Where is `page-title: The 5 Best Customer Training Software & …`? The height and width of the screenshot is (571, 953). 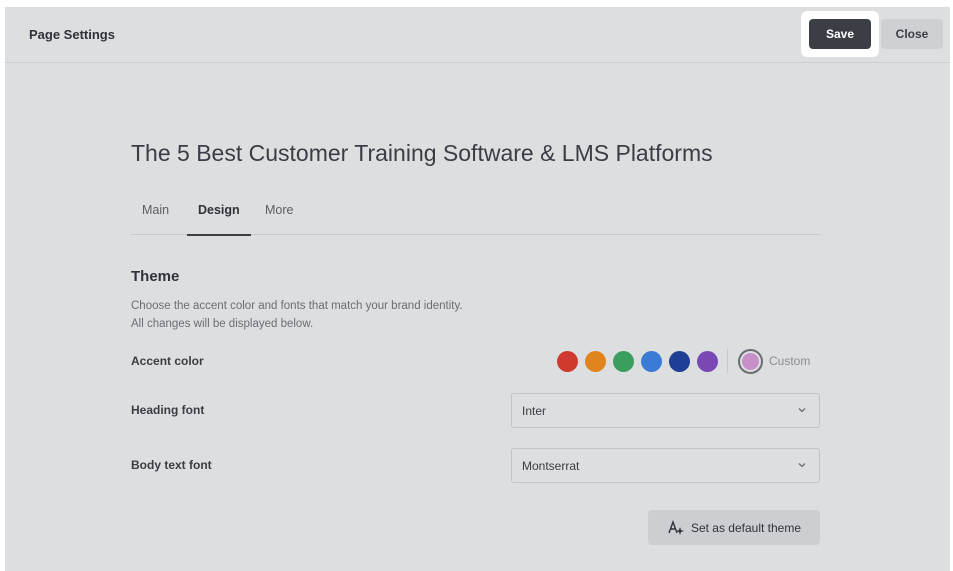
page-title: The 5 Best Customer Training Software & … is located at coordinates (422, 153).